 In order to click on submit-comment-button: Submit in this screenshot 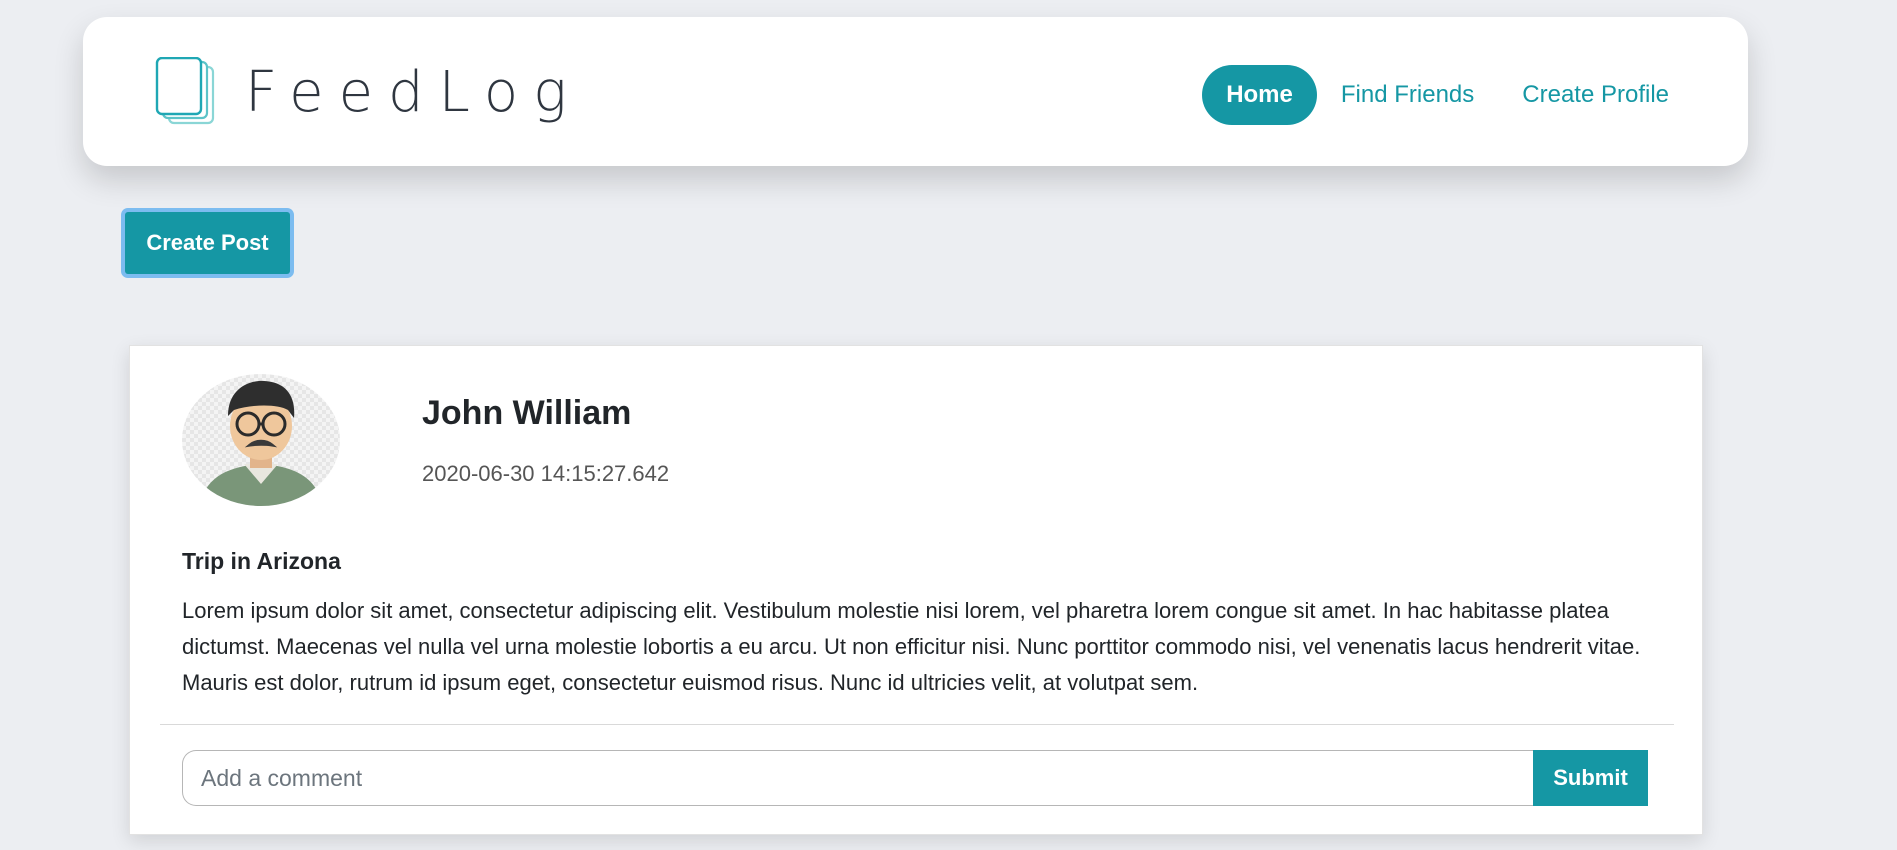, I will do `click(1590, 778)`.